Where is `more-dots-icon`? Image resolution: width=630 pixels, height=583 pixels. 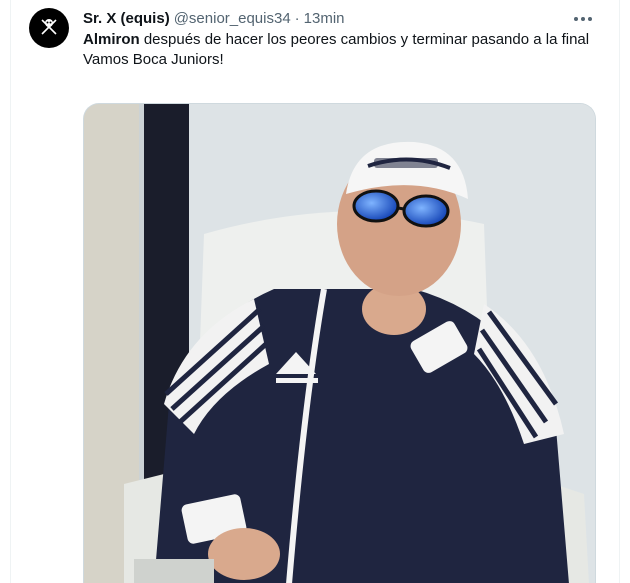 more-dots-icon is located at coordinates (583, 18).